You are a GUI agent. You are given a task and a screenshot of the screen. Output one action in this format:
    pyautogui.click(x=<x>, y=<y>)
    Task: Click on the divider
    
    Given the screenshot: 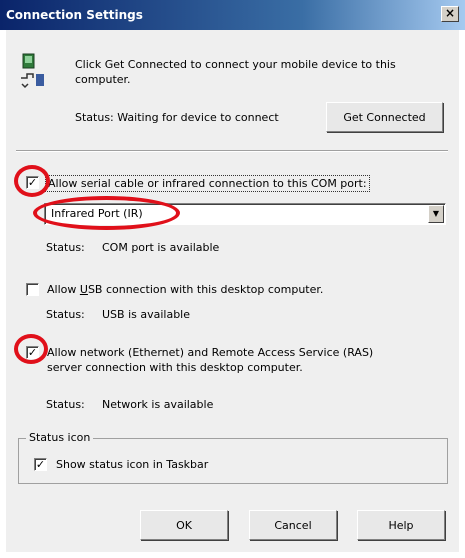 What is the action you would take?
    pyautogui.click(x=232, y=151)
    